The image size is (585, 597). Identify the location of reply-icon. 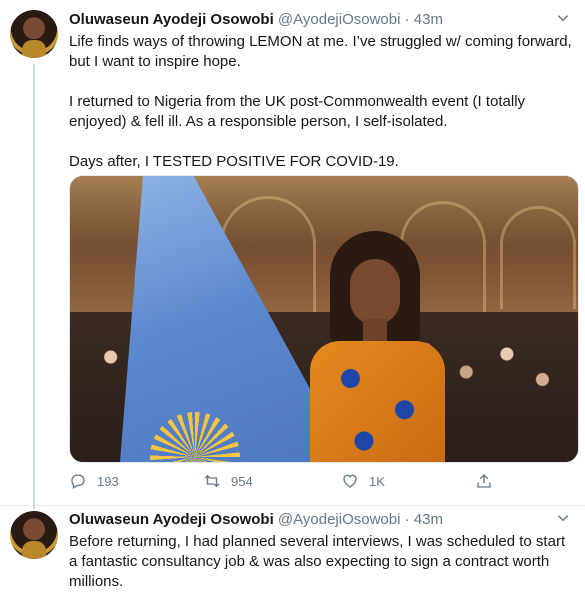
(78, 481).